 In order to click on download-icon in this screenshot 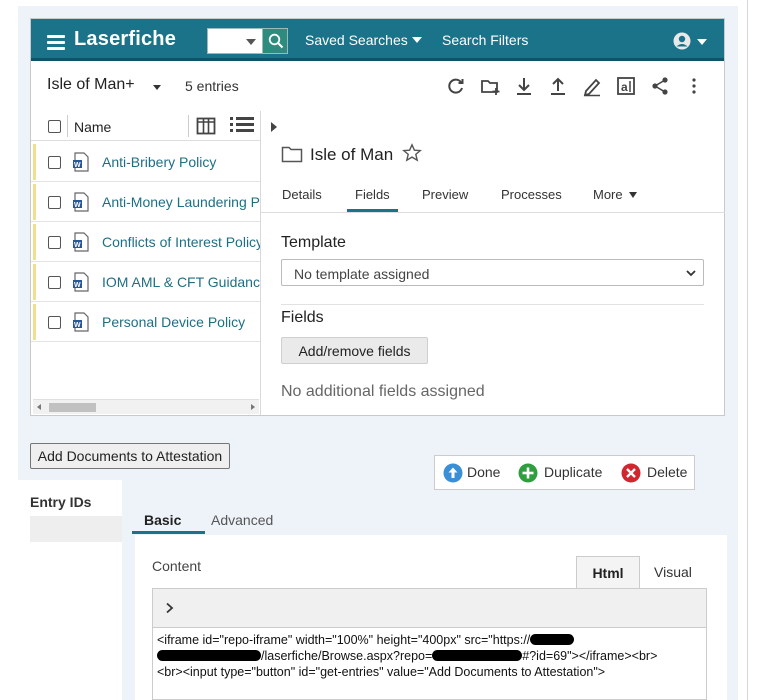, I will do `click(524, 86)`.